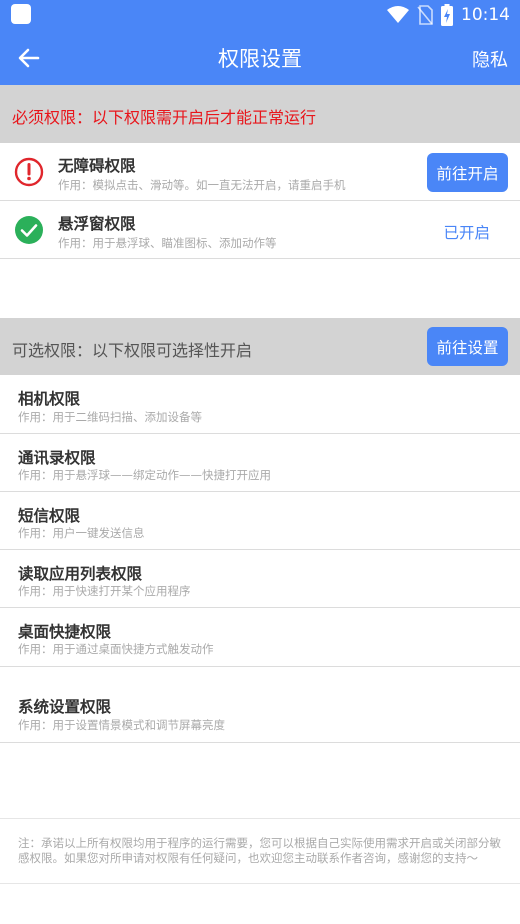 The width and height of the screenshot is (520, 924). Describe the element at coordinates (121, 725) in the screenshot. I see `permission-desc: 作用：用于设置情景模式和调节屏幕亮度` at that location.